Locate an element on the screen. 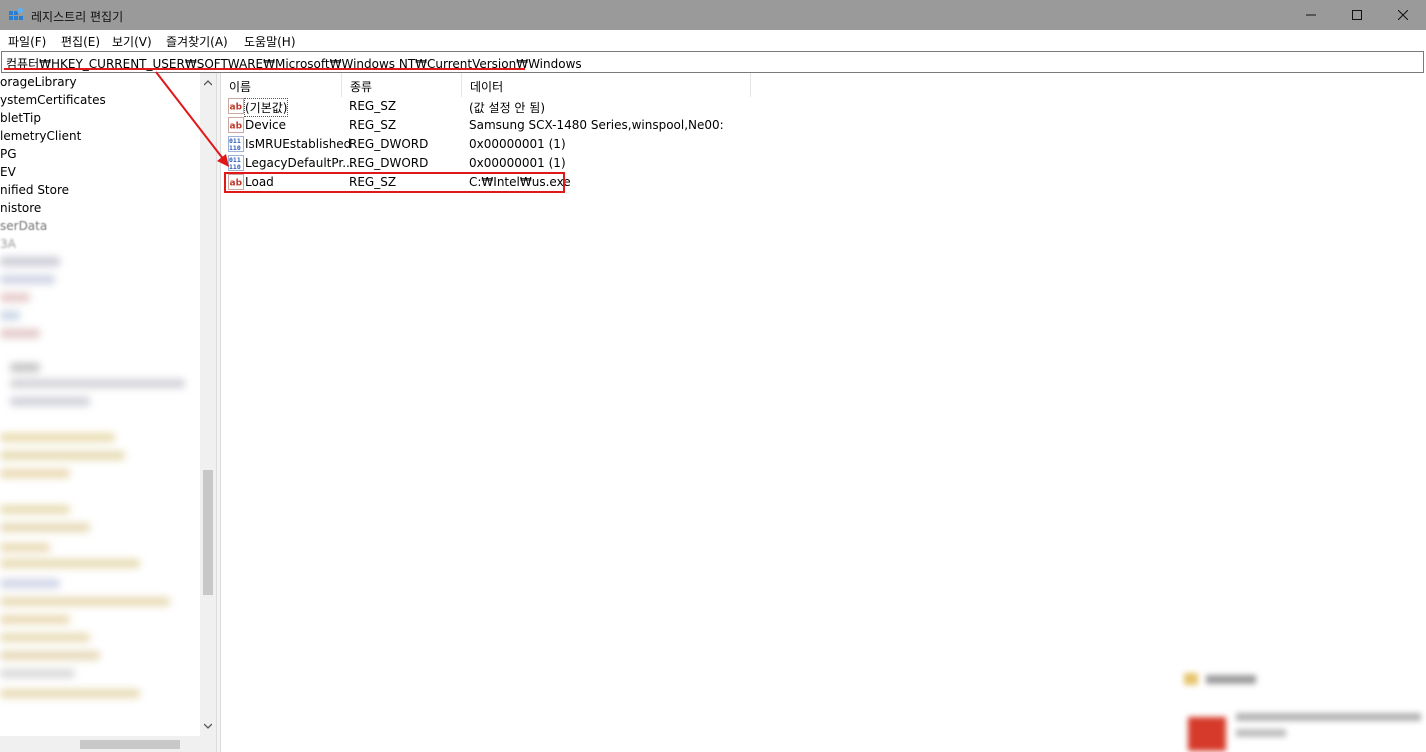  maximize-button is located at coordinates (1357, 15).